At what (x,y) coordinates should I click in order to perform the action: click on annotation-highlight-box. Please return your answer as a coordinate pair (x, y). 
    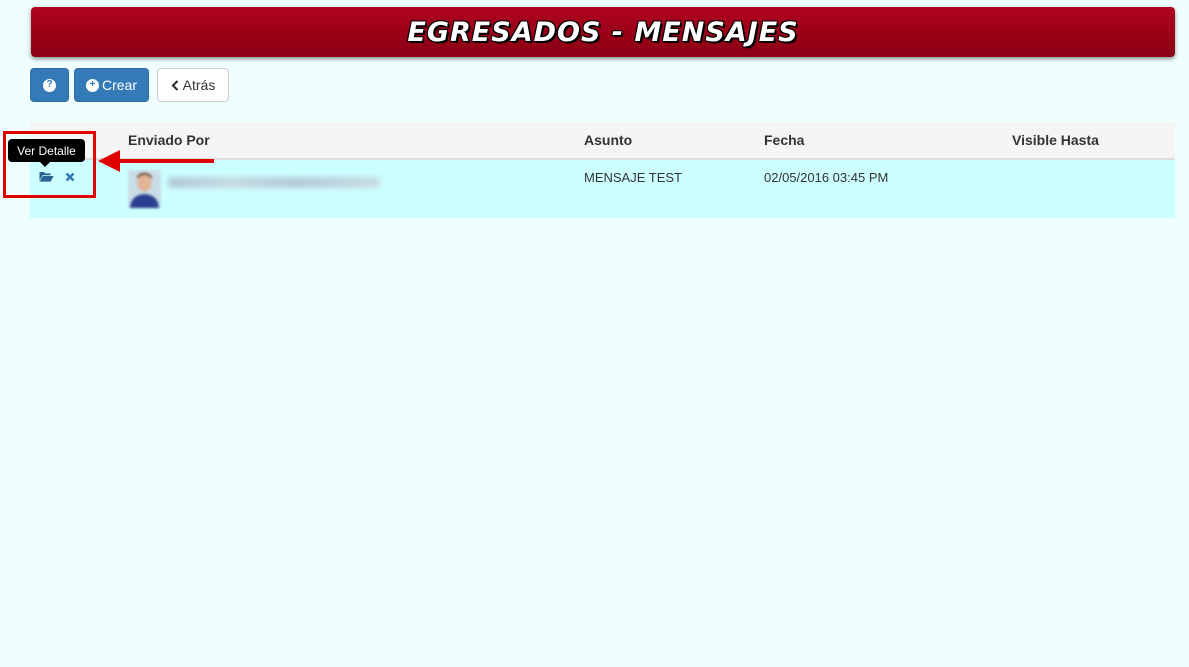
    Looking at the image, I should click on (49, 164).